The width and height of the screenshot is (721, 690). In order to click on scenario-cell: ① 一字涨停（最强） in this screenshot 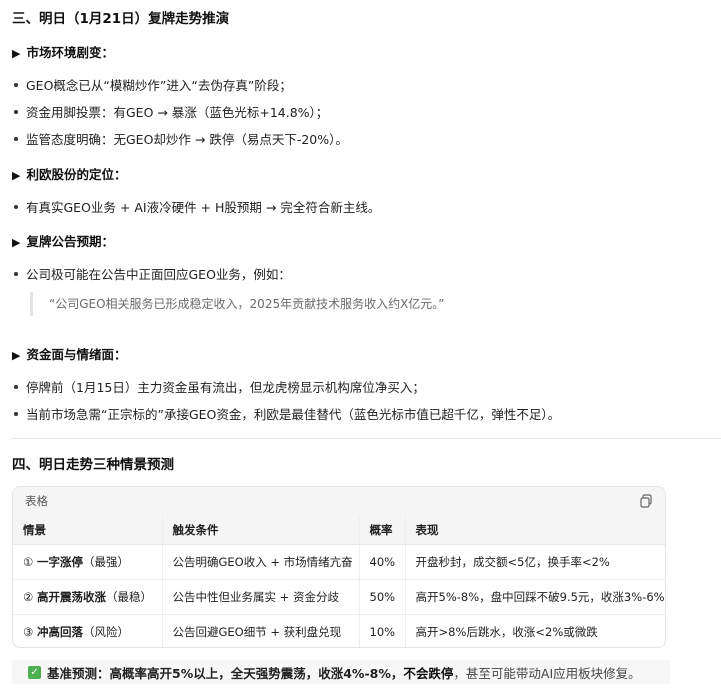, I will do `click(87, 562)`.